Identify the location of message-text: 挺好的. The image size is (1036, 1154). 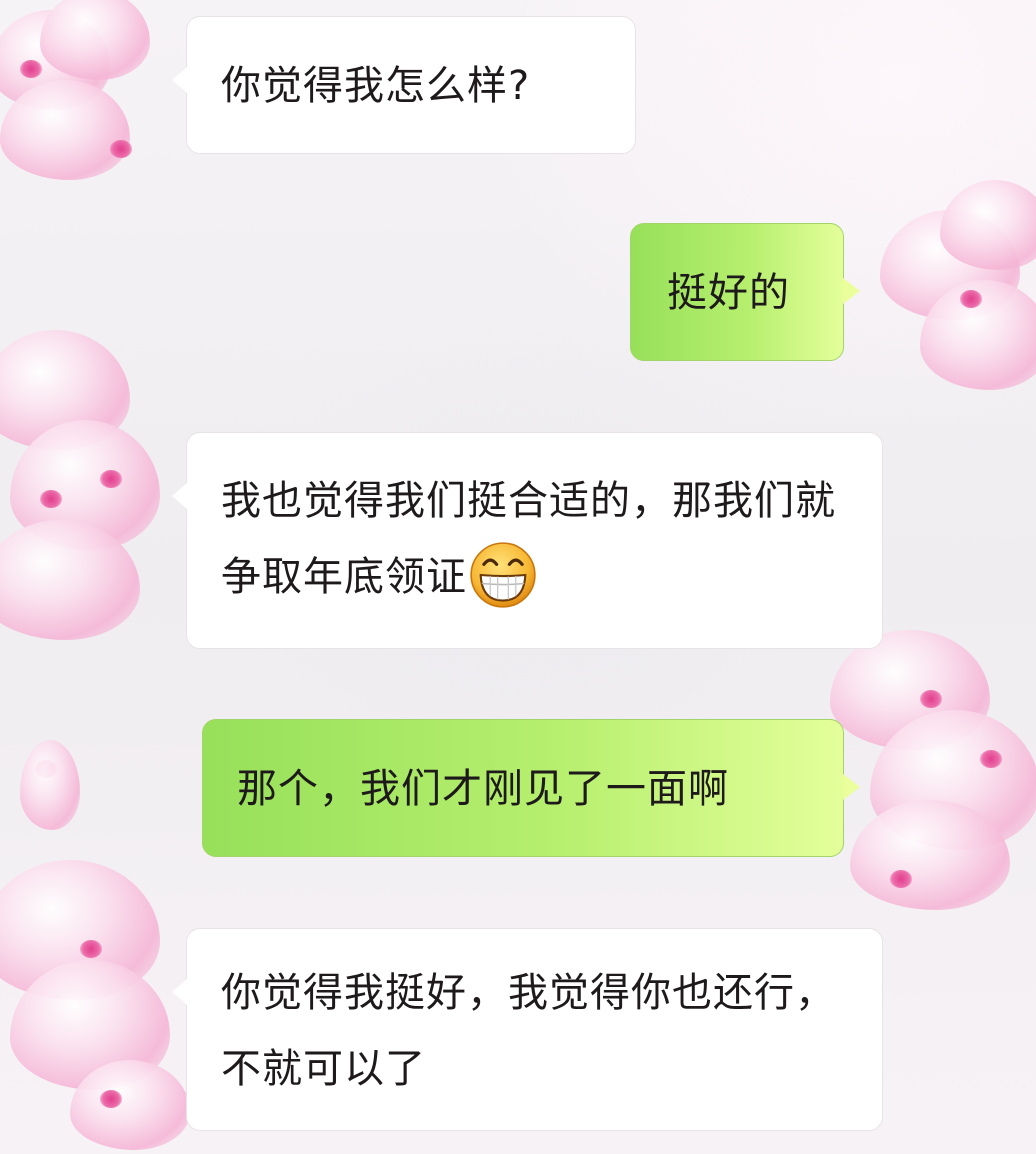
(728, 293).